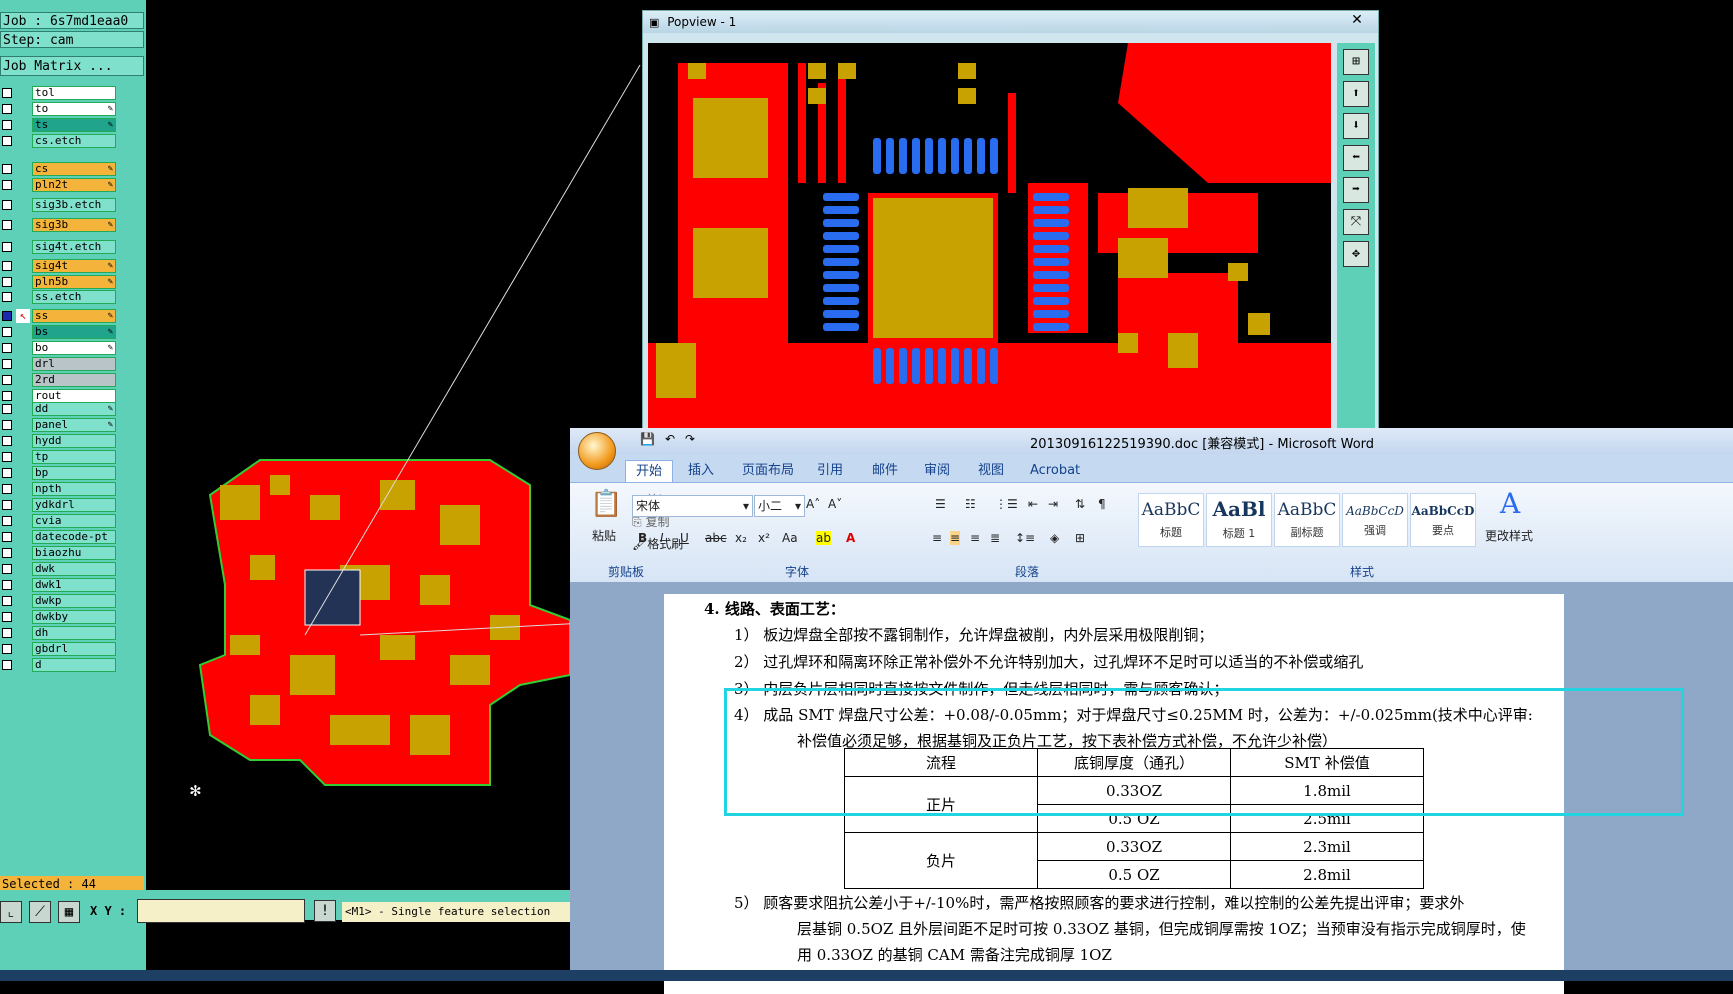 The image size is (1733, 994). I want to click on layer-row: ts ✎, so click(59, 125).